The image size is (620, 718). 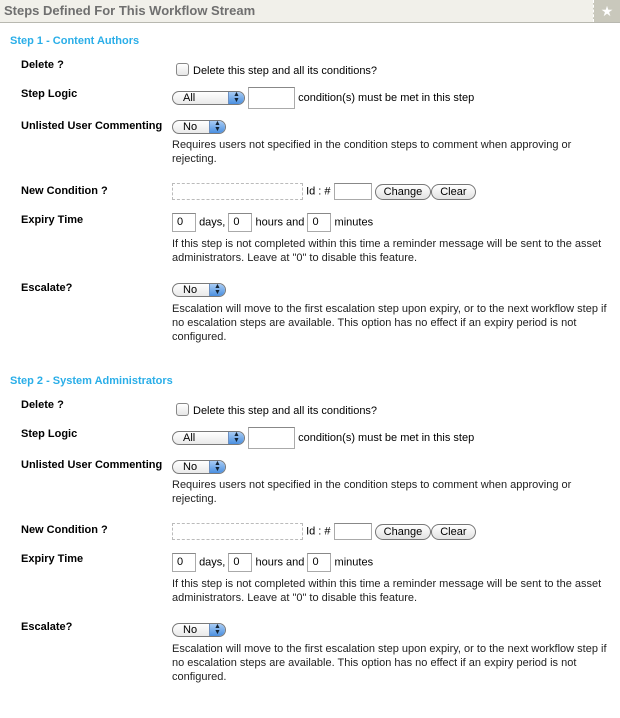 What do you see at coordinates (75, 41) in the screenshot?
I see `step-title: Step 1 - Content Authors` at bounding box center [75, 41].